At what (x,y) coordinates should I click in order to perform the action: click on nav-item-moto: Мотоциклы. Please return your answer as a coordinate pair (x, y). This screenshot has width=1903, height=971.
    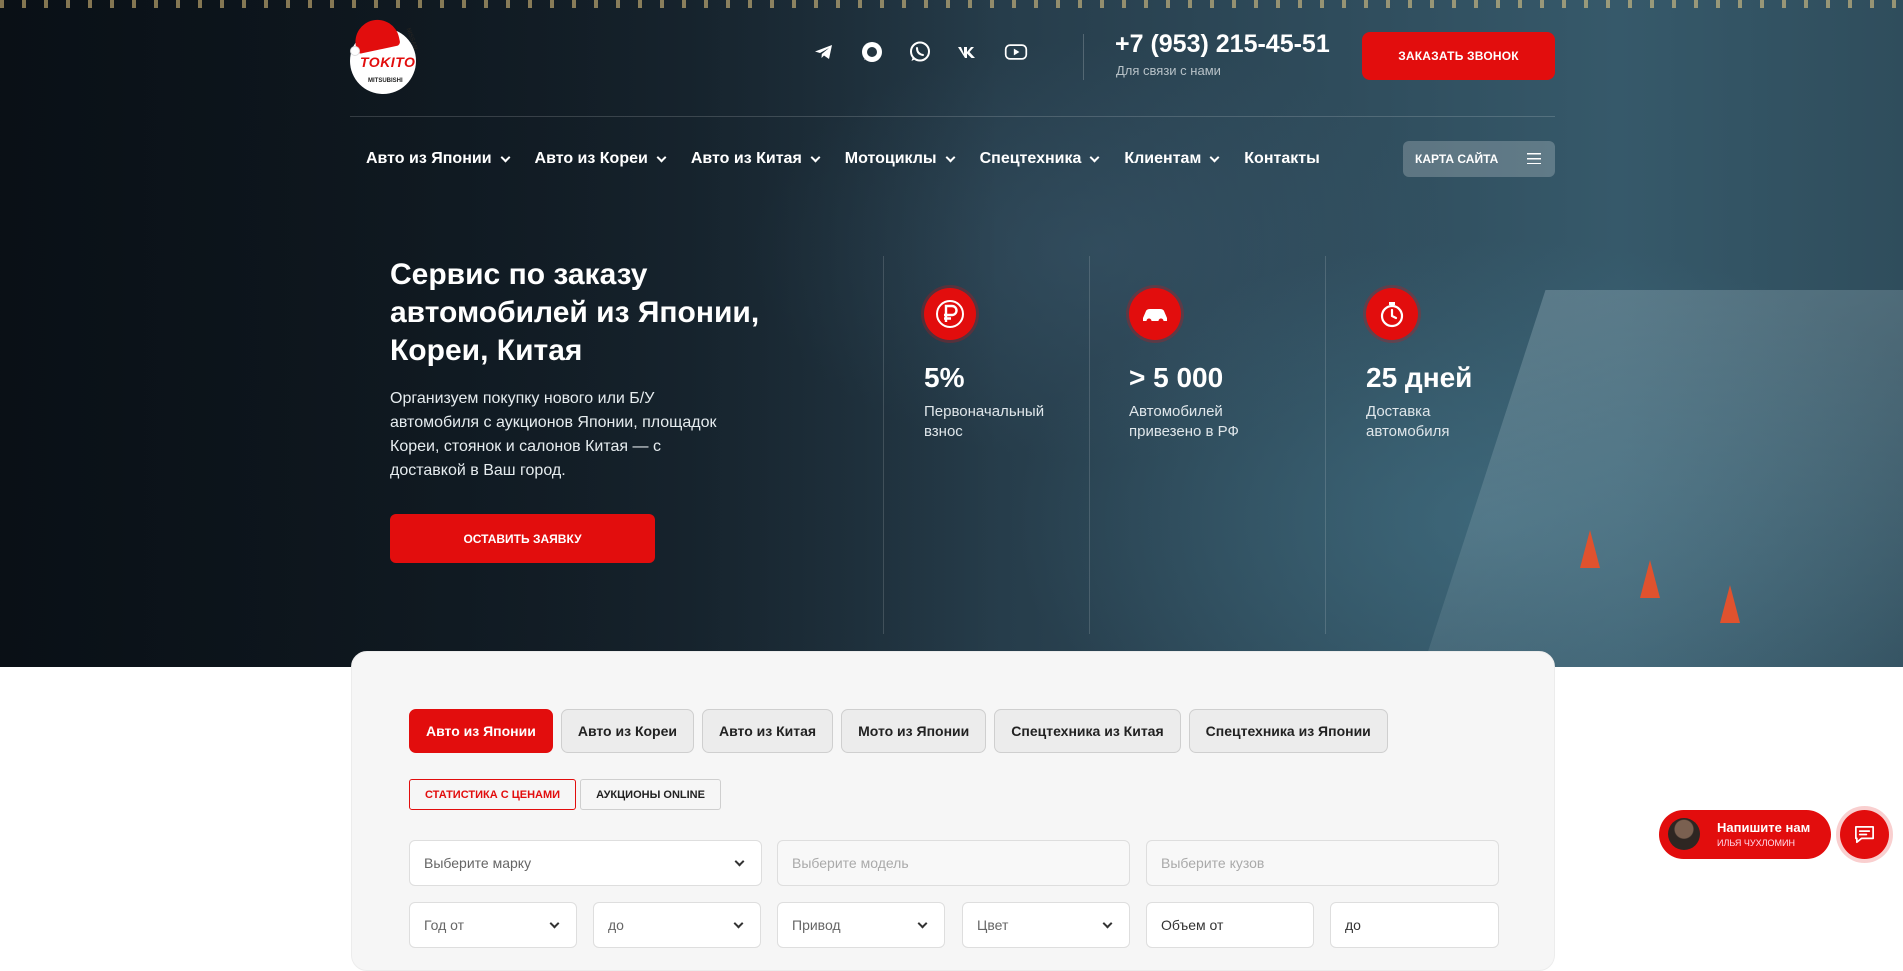
    Looking at the image, I should click on (900, 159).